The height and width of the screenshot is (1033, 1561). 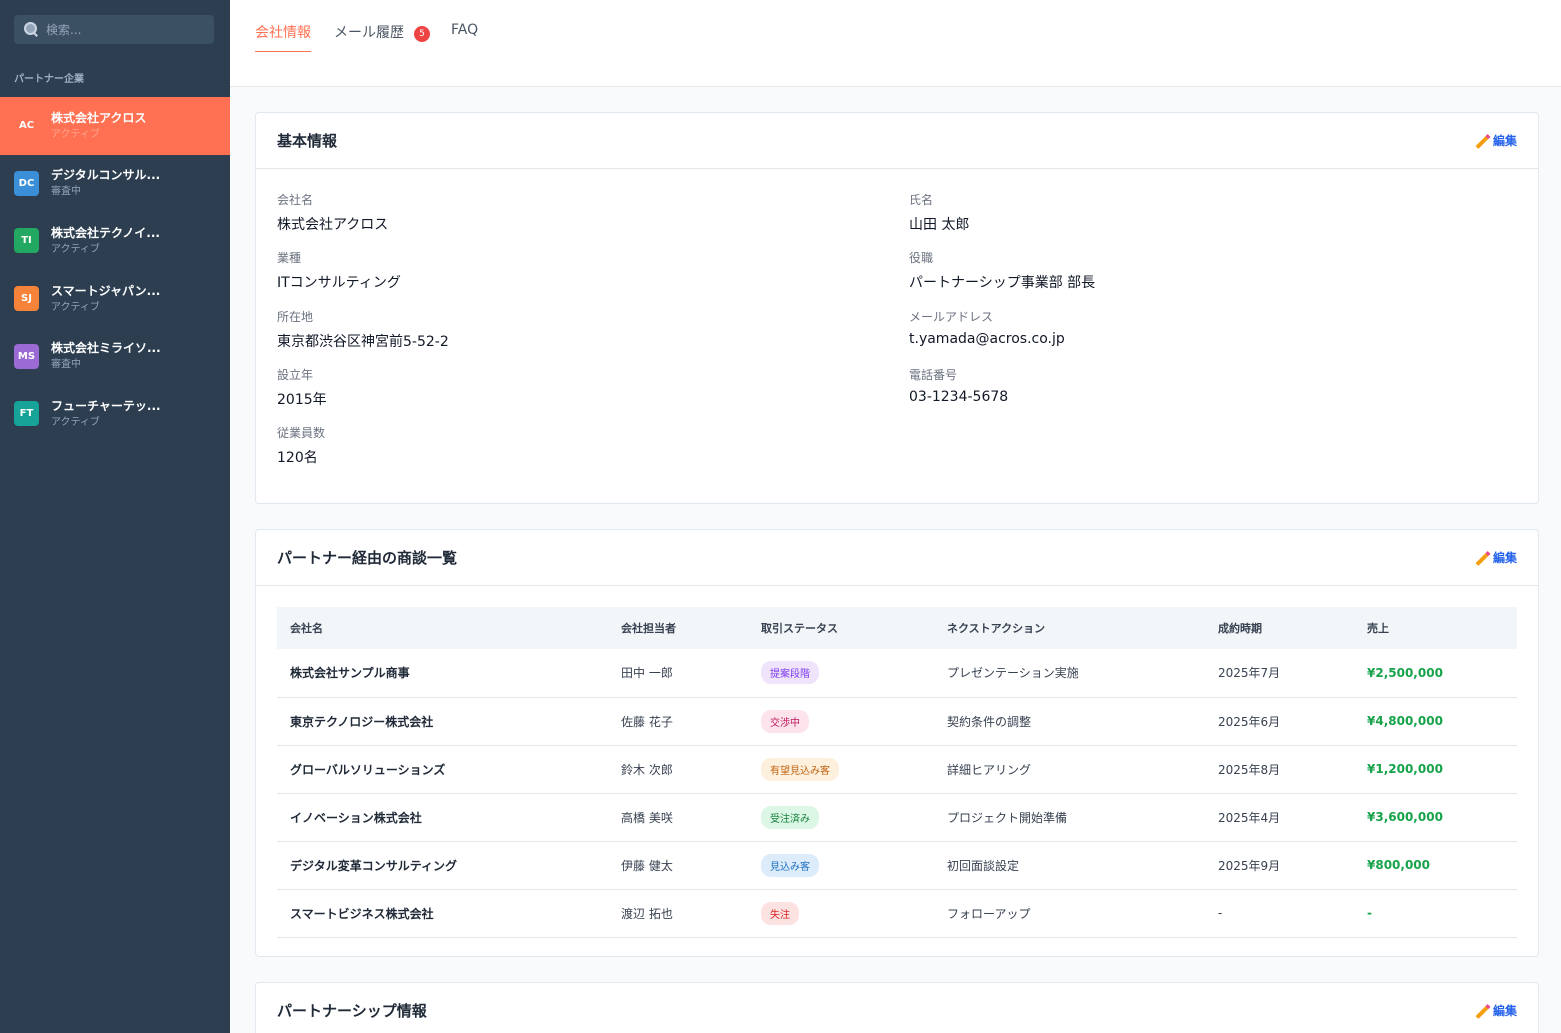 I want to click on info-label: 業種, so click(x=289, y=258).